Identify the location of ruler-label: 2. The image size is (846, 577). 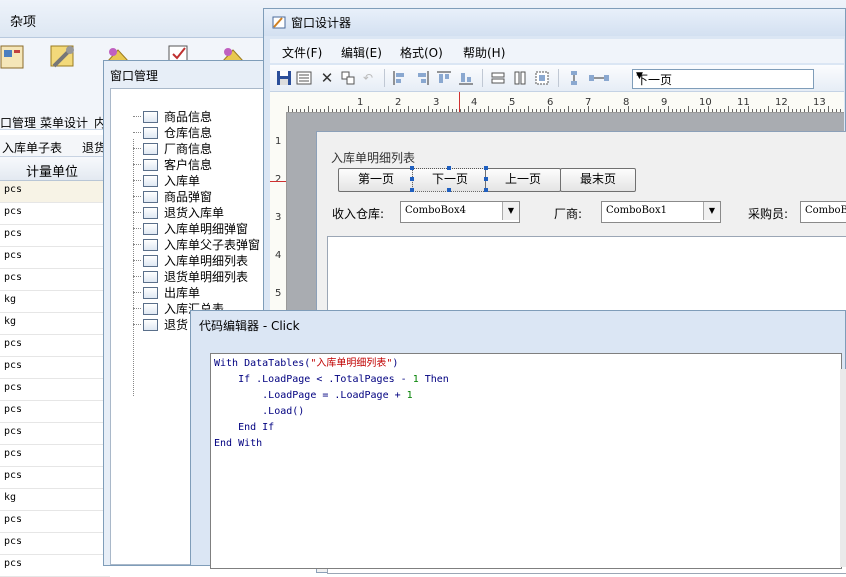
(398, 102).